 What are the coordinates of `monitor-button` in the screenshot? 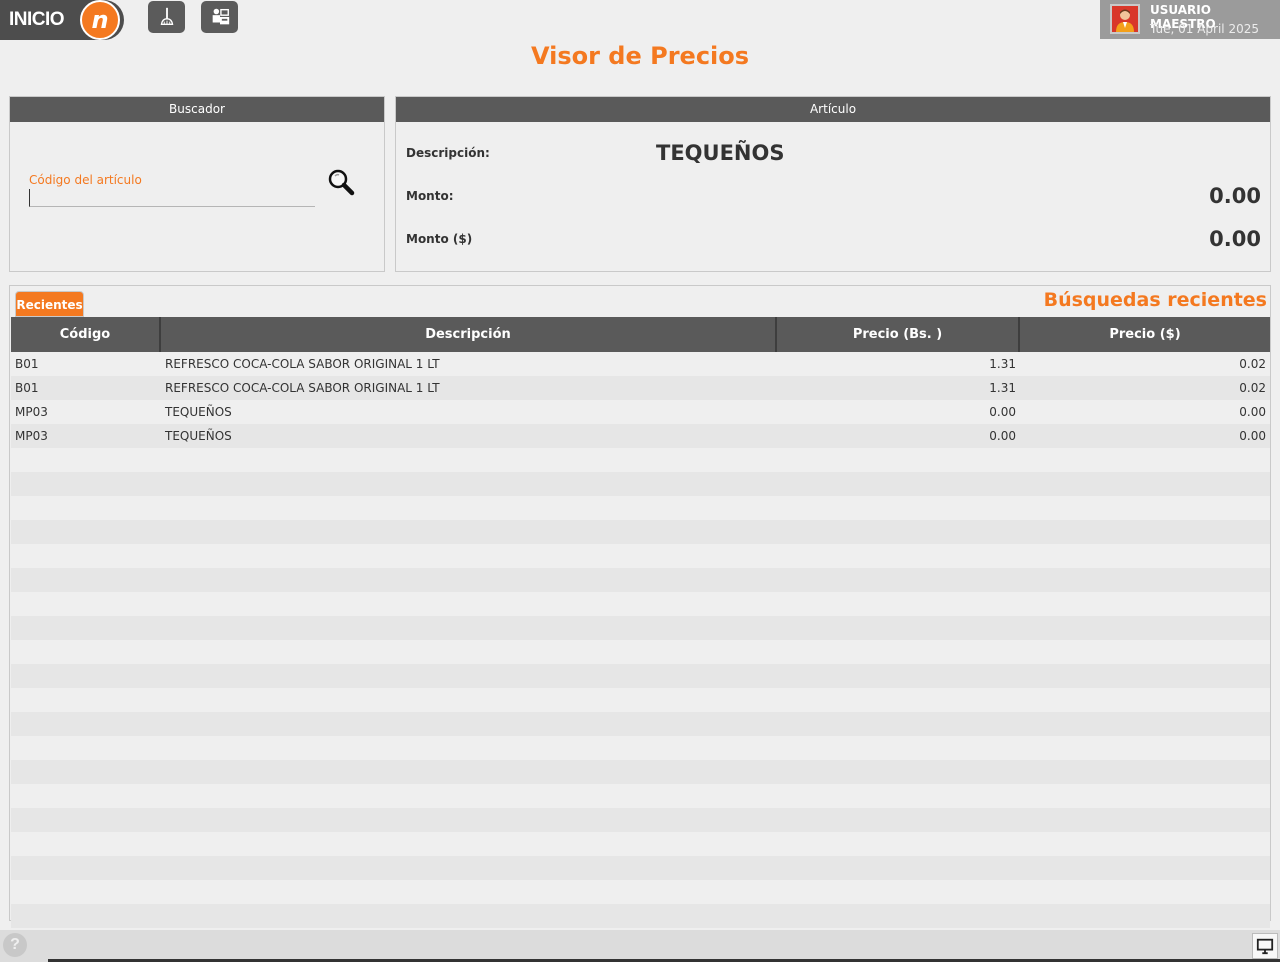 It's located at (1265, 946).